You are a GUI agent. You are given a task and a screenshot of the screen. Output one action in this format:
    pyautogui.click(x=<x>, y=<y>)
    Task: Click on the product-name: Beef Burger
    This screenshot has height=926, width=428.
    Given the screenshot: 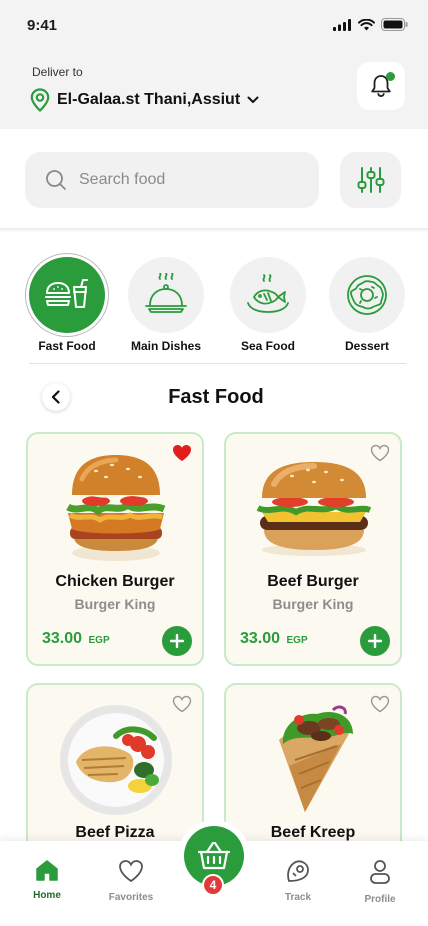 What is the action you would take?
    pyautogui.click(x=313, y=581)
    